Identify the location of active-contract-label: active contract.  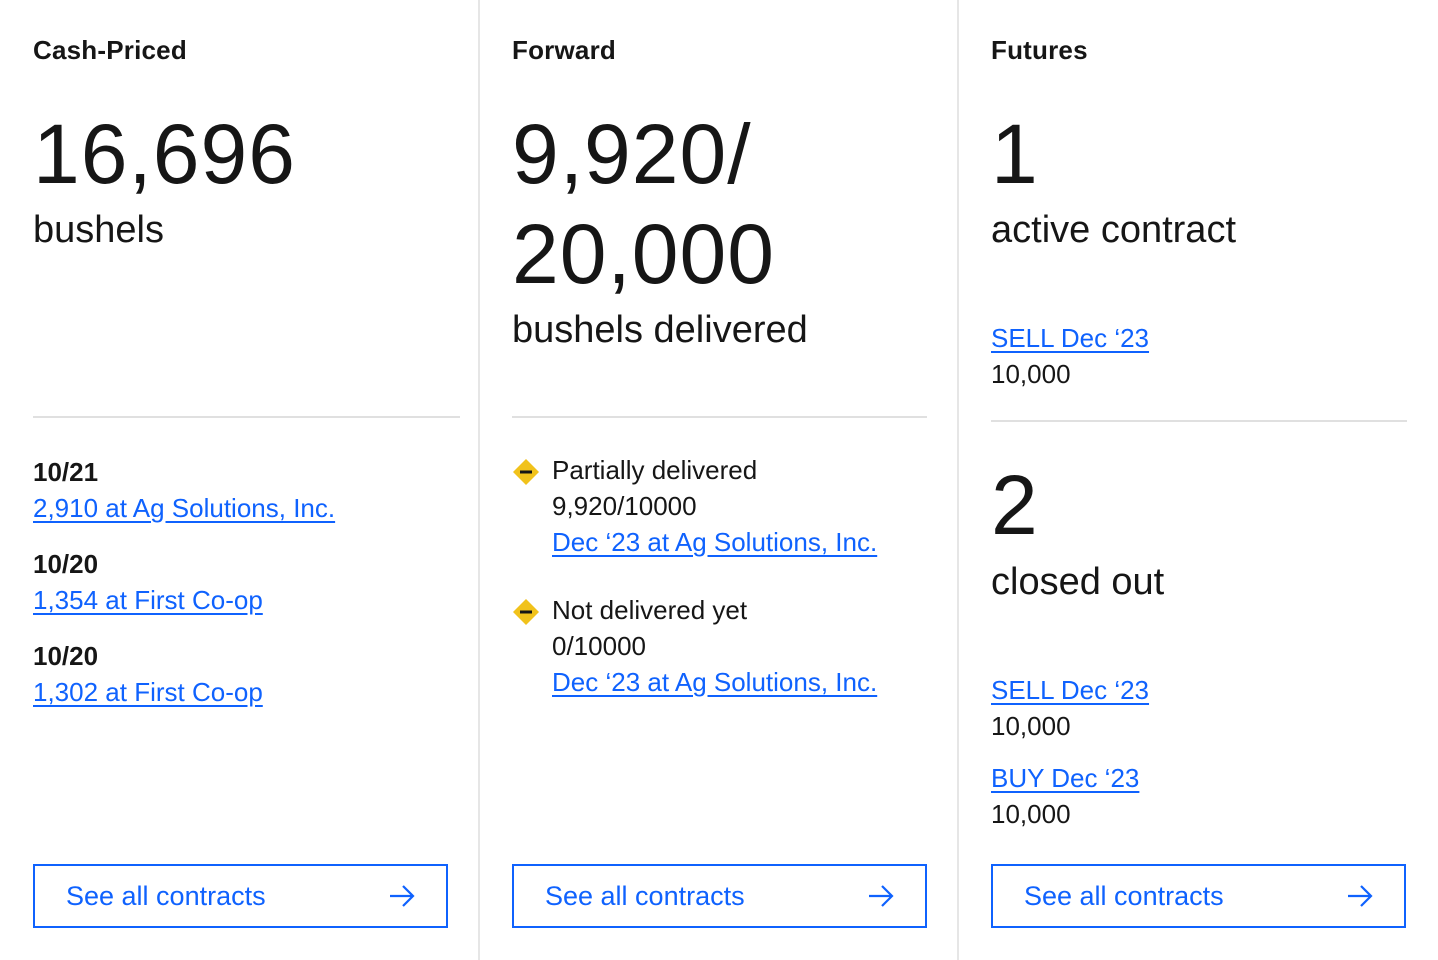
(1113, 230).